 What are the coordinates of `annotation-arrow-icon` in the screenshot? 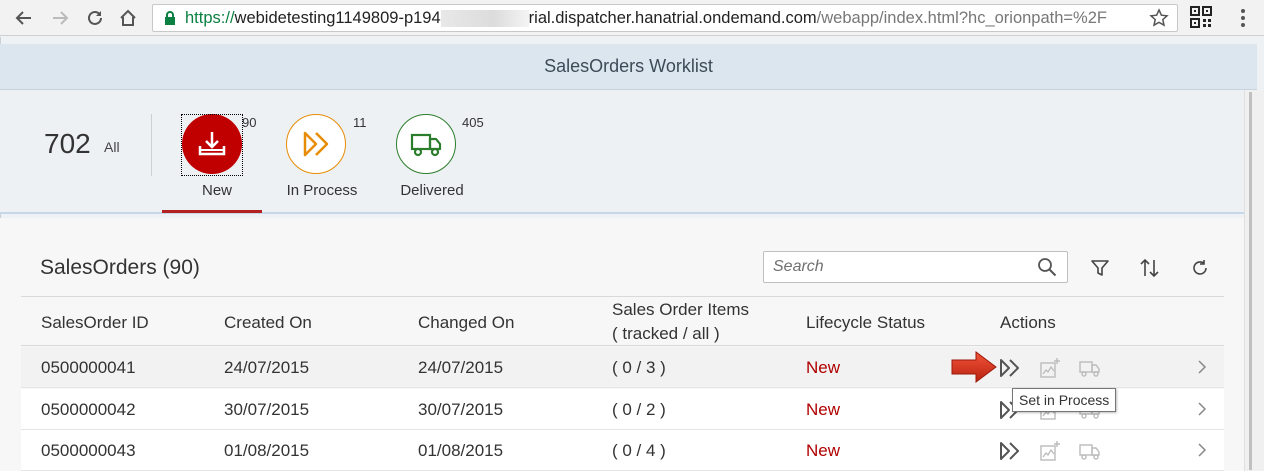 It's located at (974, 369).